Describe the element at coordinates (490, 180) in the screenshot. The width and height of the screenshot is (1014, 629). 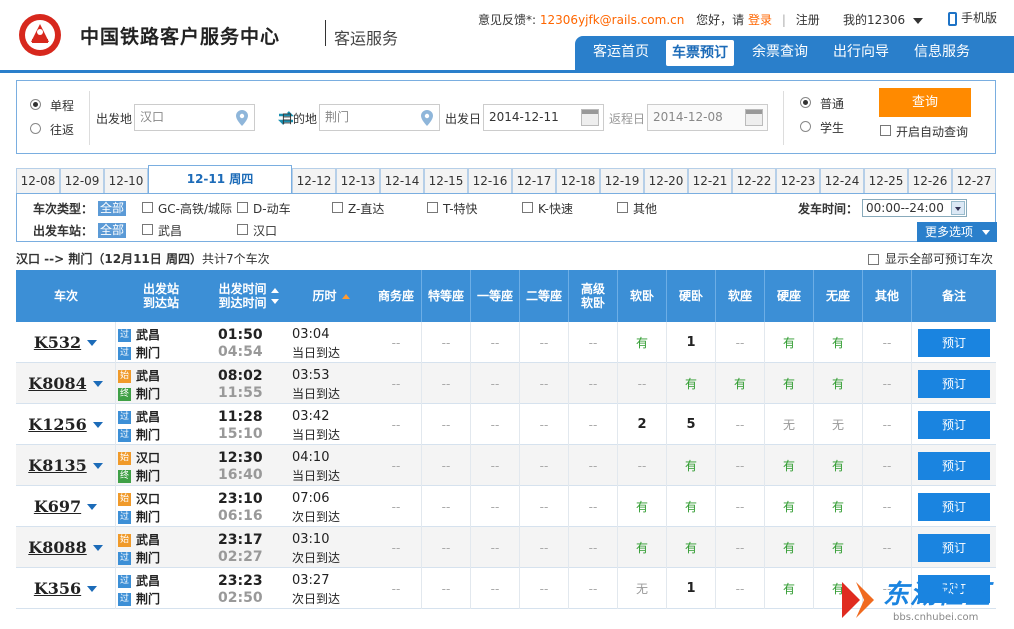
I see `tab-date: 12-16` at that location.